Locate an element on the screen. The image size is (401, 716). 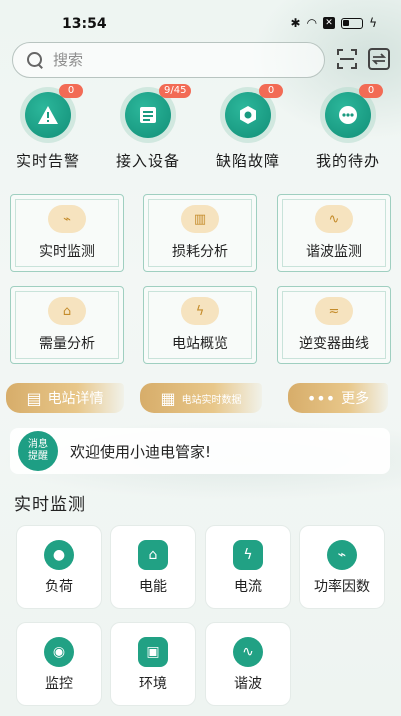
search-bar is located at coordinates (168, 60).